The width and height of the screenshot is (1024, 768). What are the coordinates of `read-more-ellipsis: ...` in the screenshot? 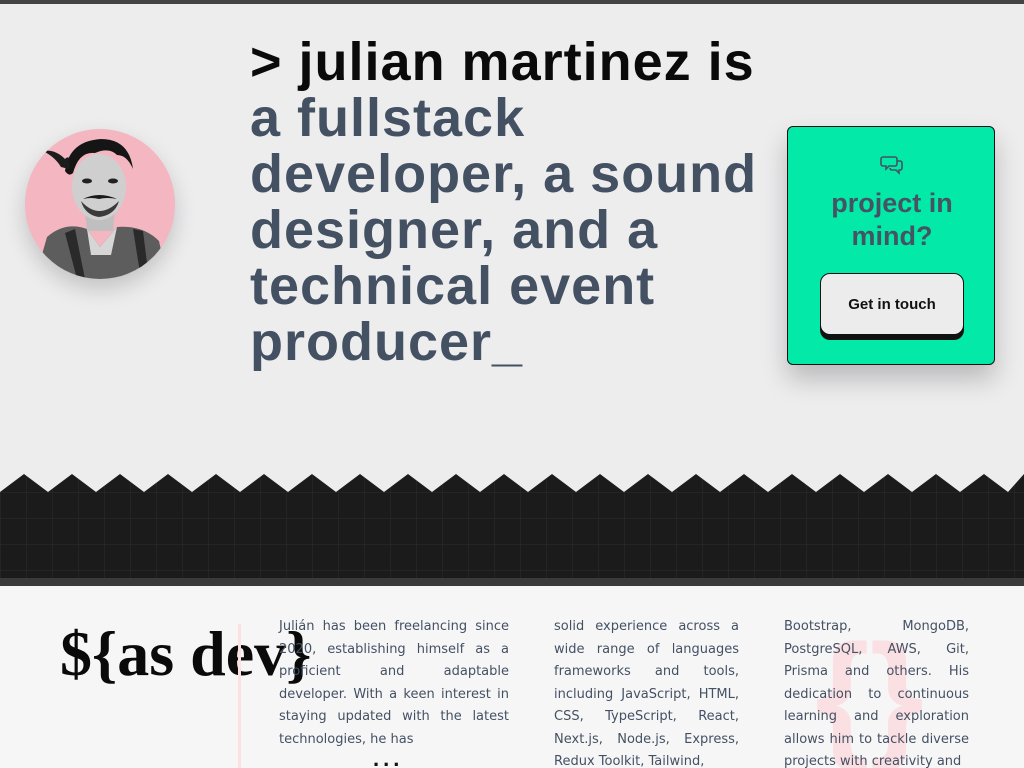 It's located at (388, 757).